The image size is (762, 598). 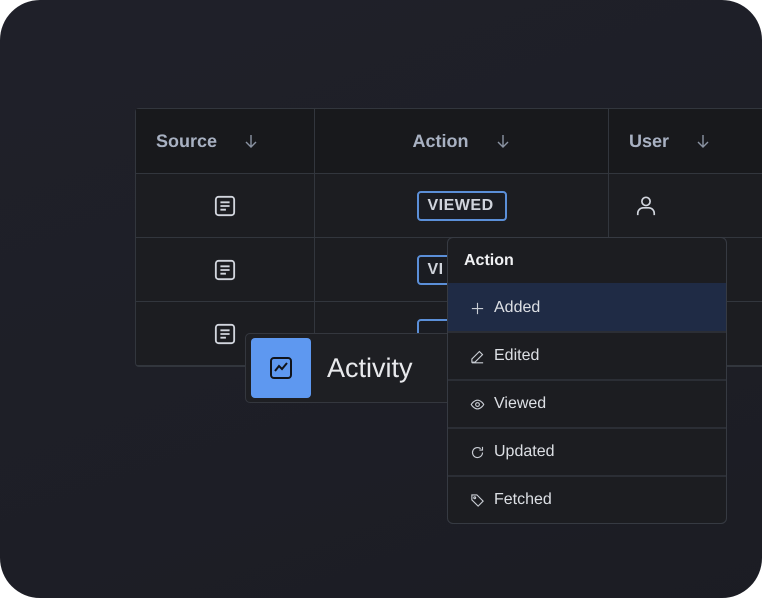 I want to click on column-header: Source, so click(x=225, y=141).